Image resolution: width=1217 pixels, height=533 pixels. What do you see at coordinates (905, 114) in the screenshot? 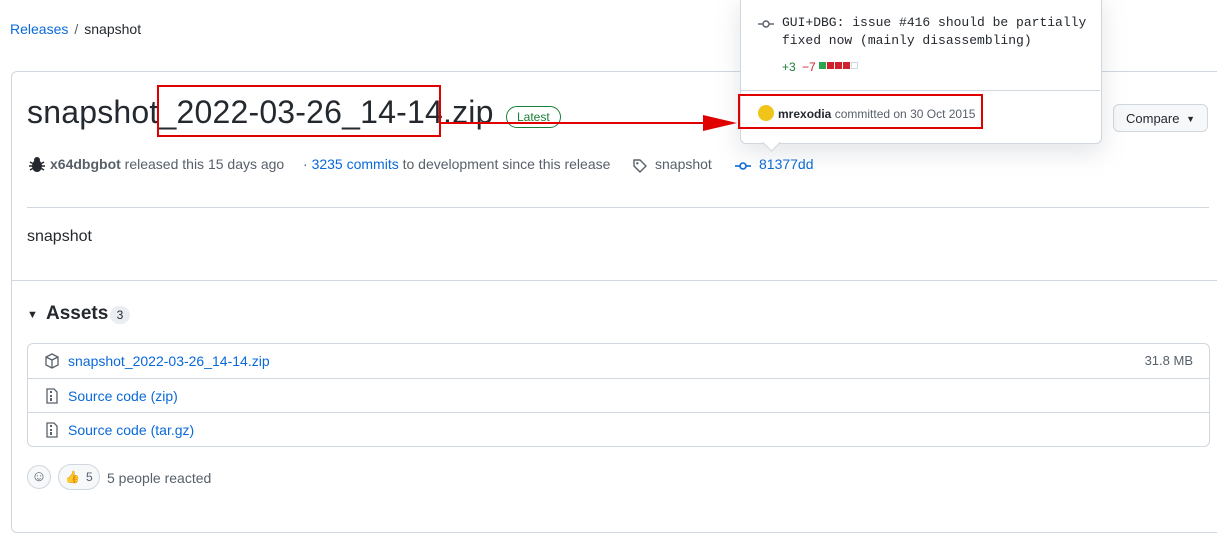
I see `committed-text: committed on 30 Oct 2015` at bounding box center [905, 114].